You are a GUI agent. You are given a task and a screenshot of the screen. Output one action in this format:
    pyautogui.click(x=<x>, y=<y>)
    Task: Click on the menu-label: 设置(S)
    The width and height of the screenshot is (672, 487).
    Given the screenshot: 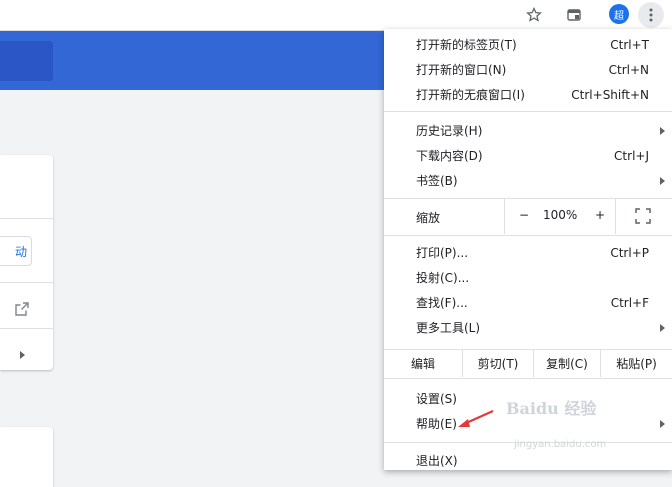 What is the action you would take?
    pyautogui.click(x=436, y=399)
    